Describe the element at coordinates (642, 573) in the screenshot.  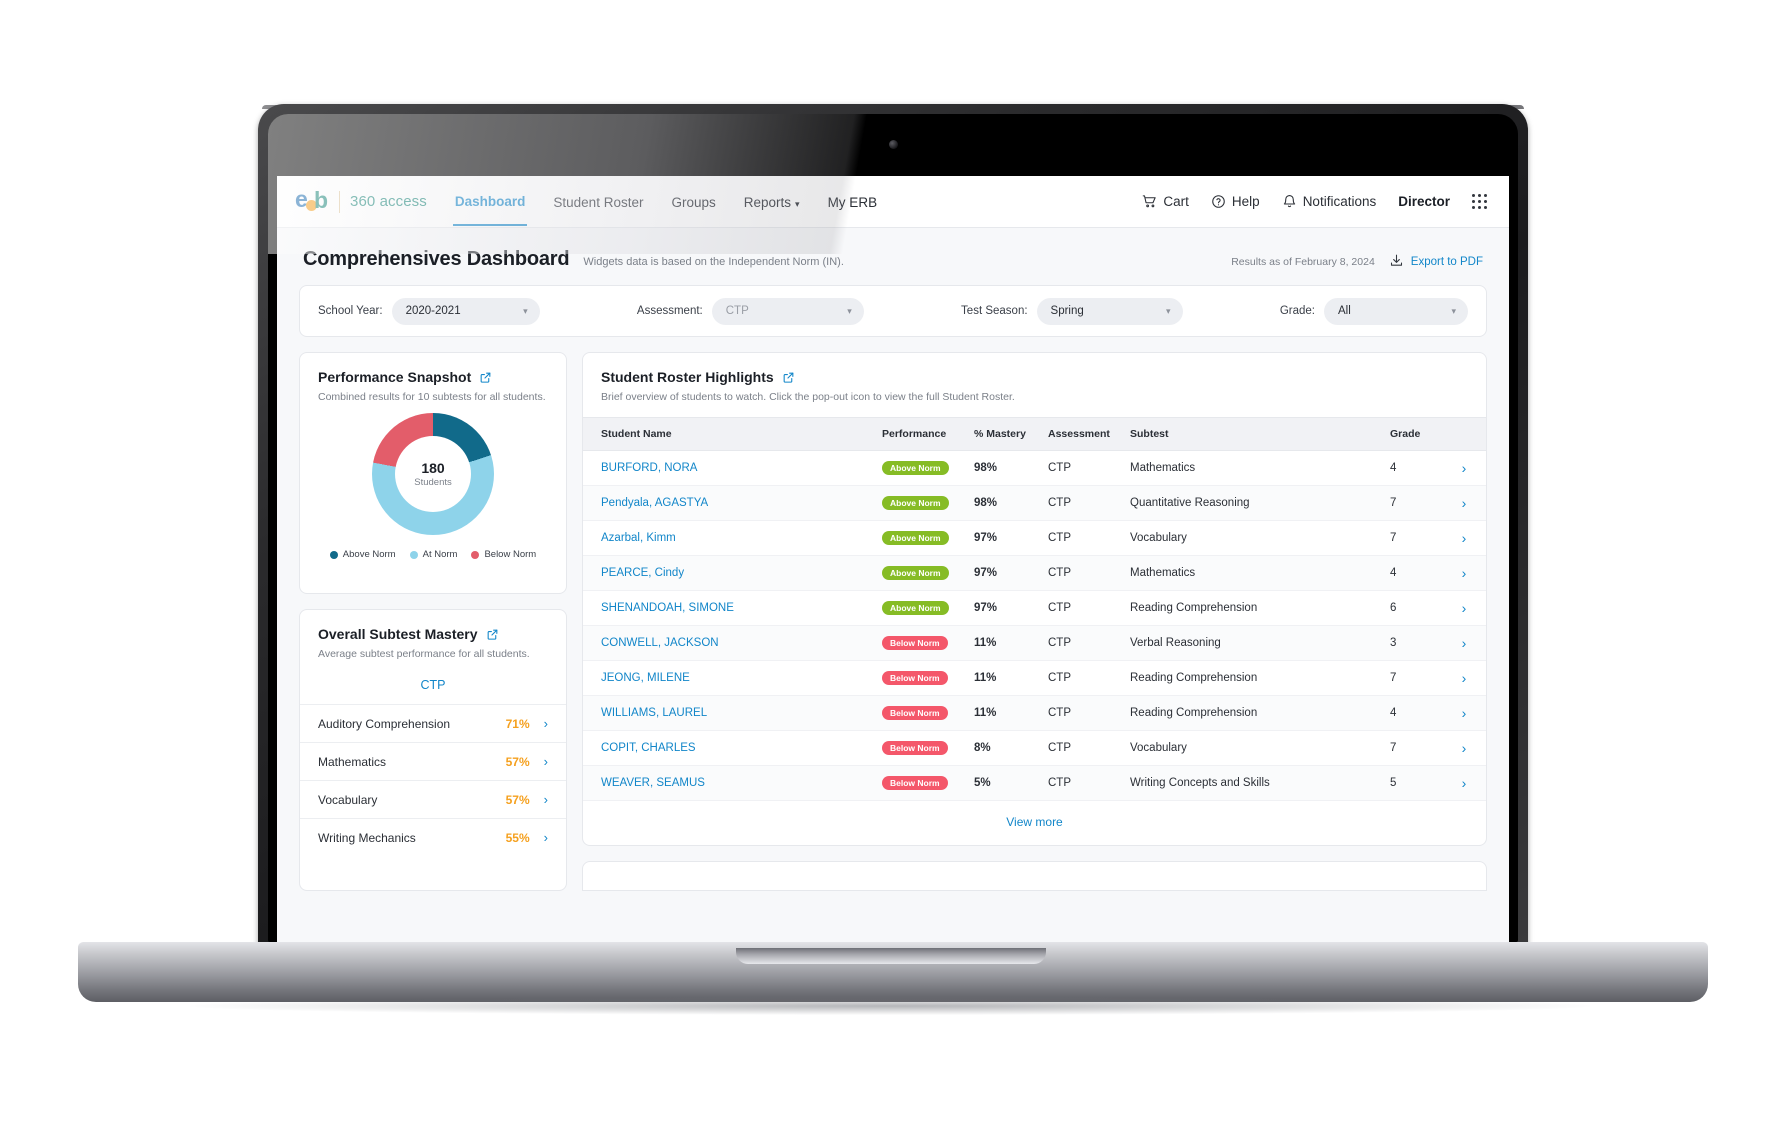
I see `student-name-link: PEARCE, Cindy` at that location.